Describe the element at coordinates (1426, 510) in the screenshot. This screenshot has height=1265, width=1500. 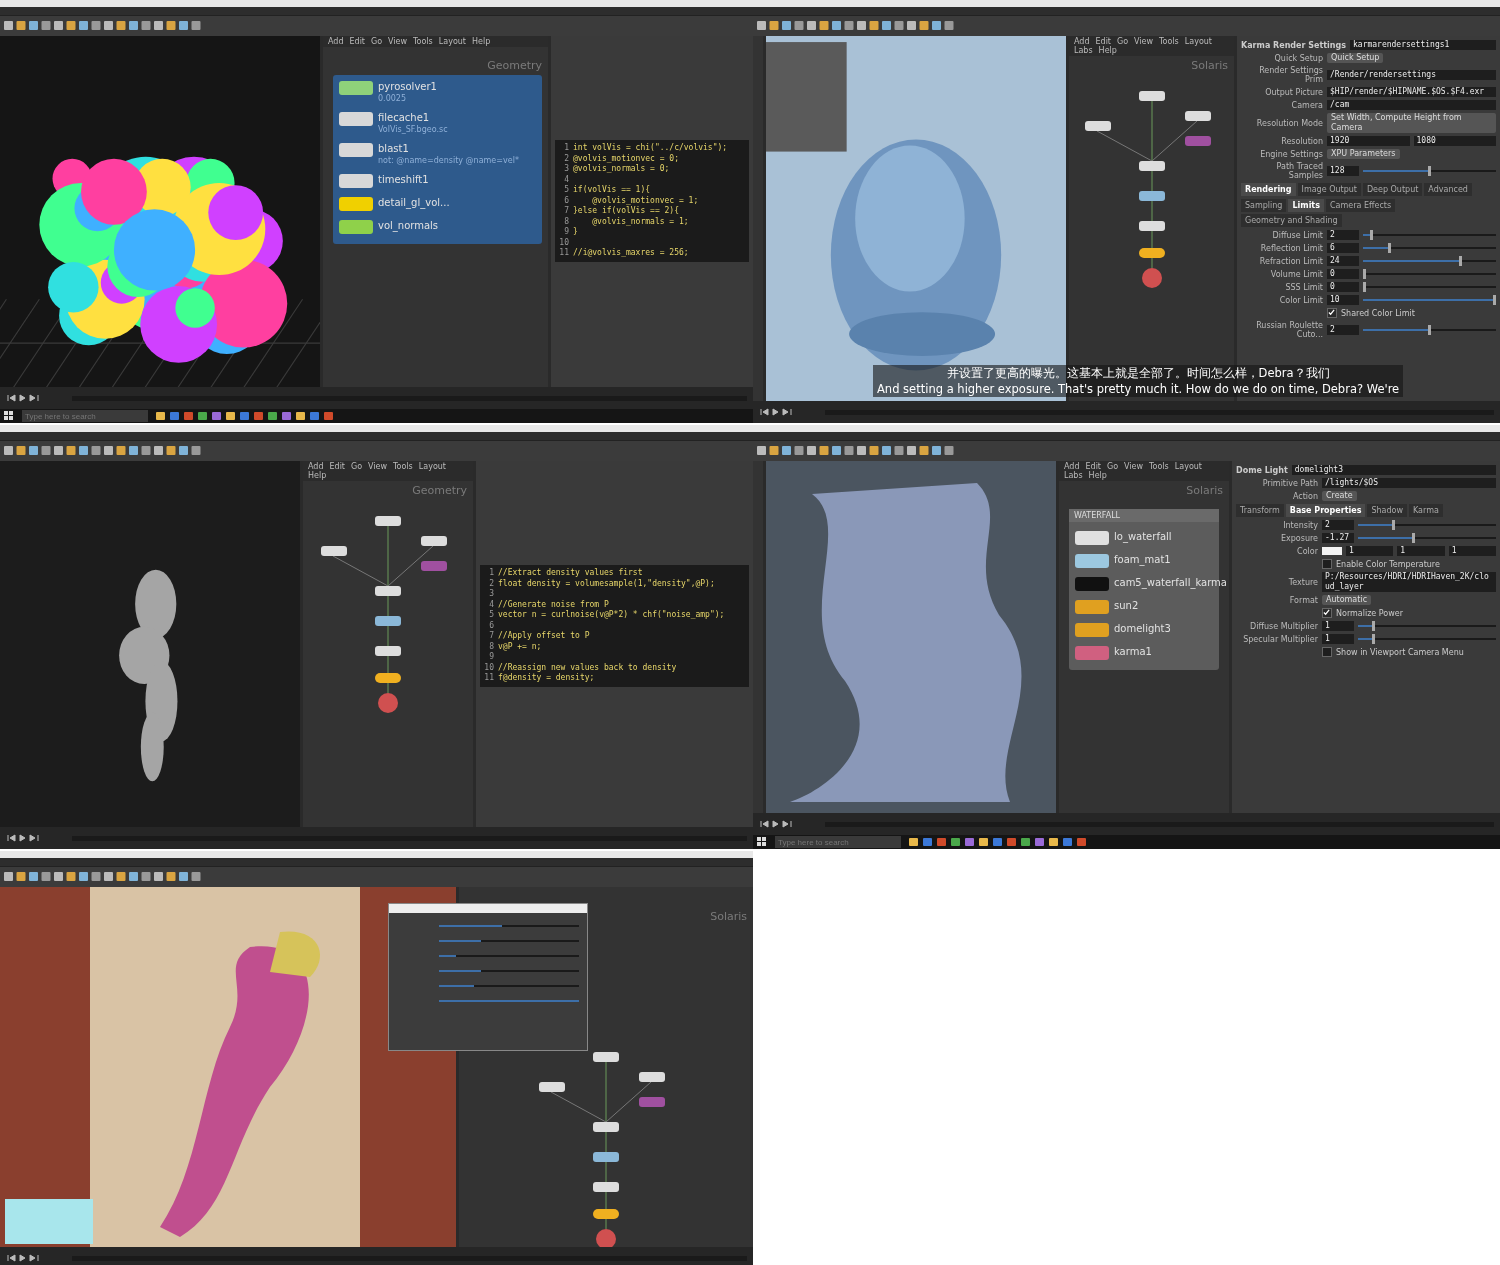
I see `tab: Karma` at that location.